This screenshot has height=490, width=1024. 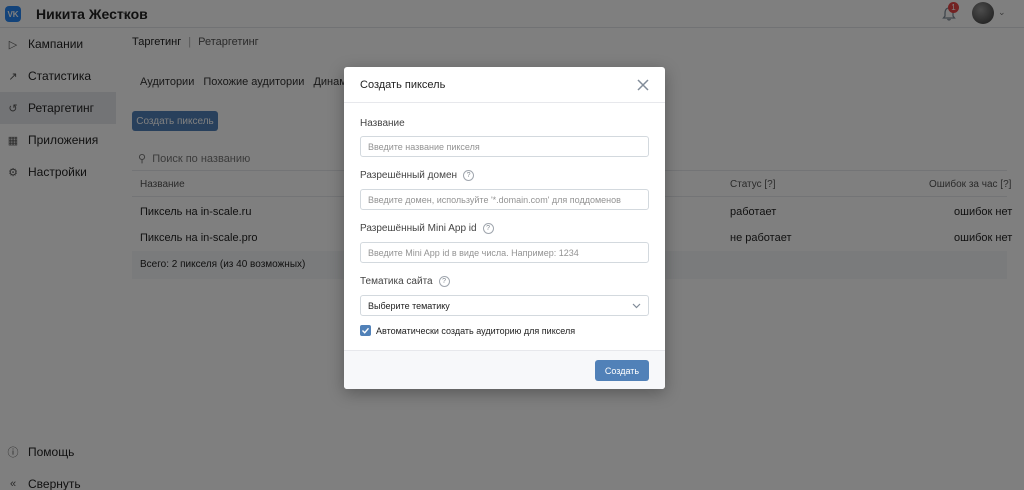 I want to click on domain-input, so click(x=504, y=199).